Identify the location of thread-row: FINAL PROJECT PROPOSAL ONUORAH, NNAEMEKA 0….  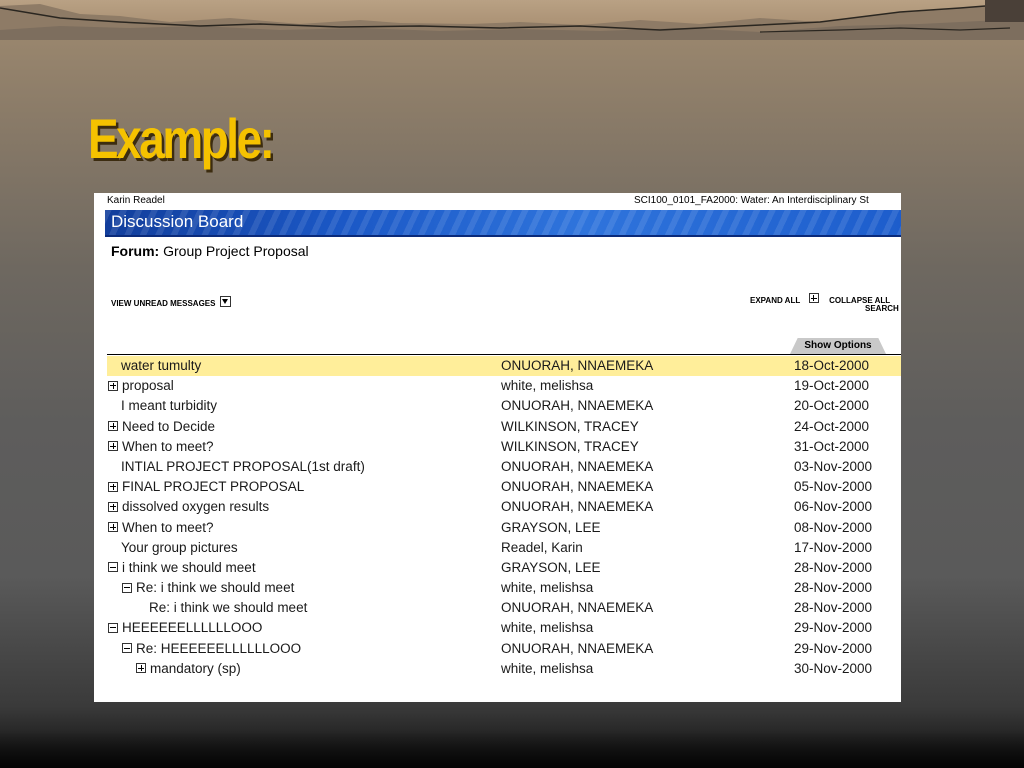
(504, 487).